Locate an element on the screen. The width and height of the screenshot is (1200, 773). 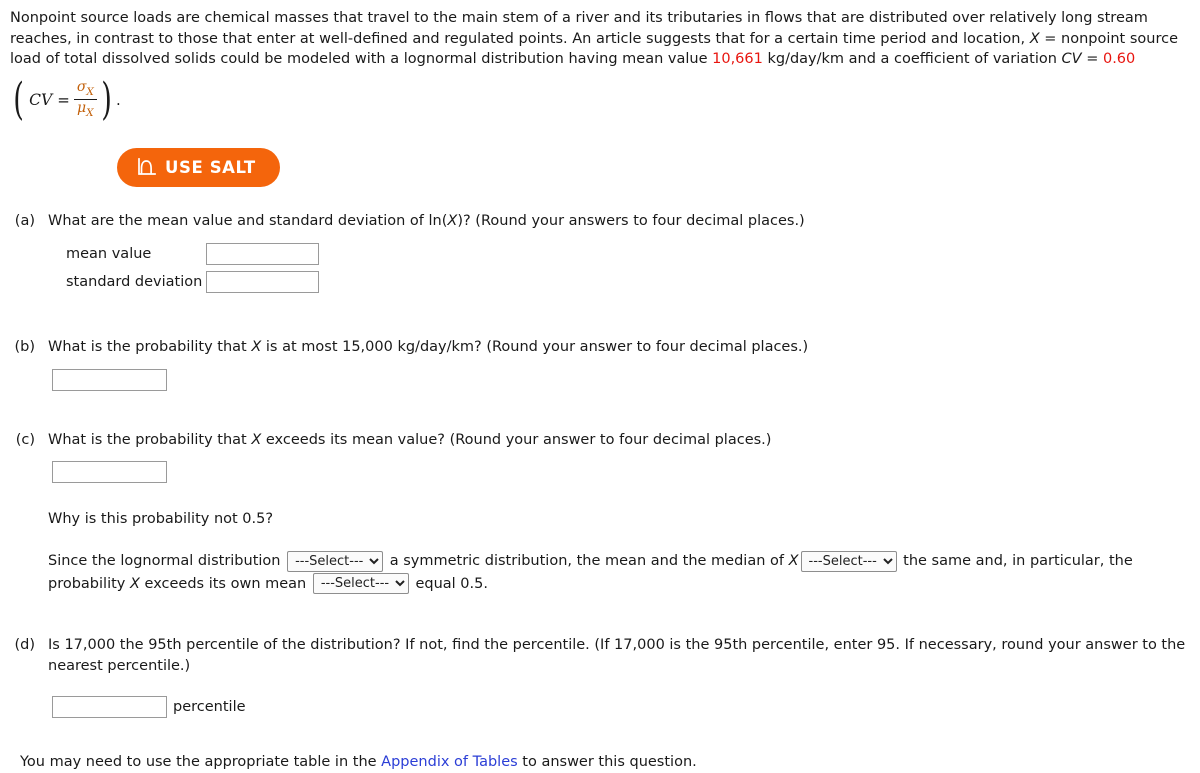
salt-button-label: USE SALT is located at coordinates (210, 167).